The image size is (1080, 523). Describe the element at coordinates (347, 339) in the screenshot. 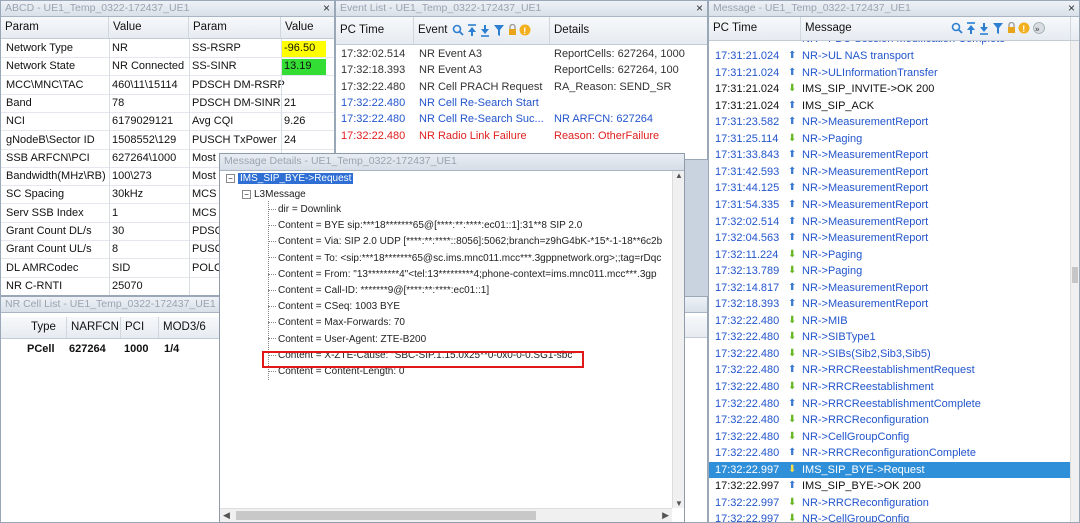

I see `detail-line: Content = User-Agent: ZTE-B200` at that location.